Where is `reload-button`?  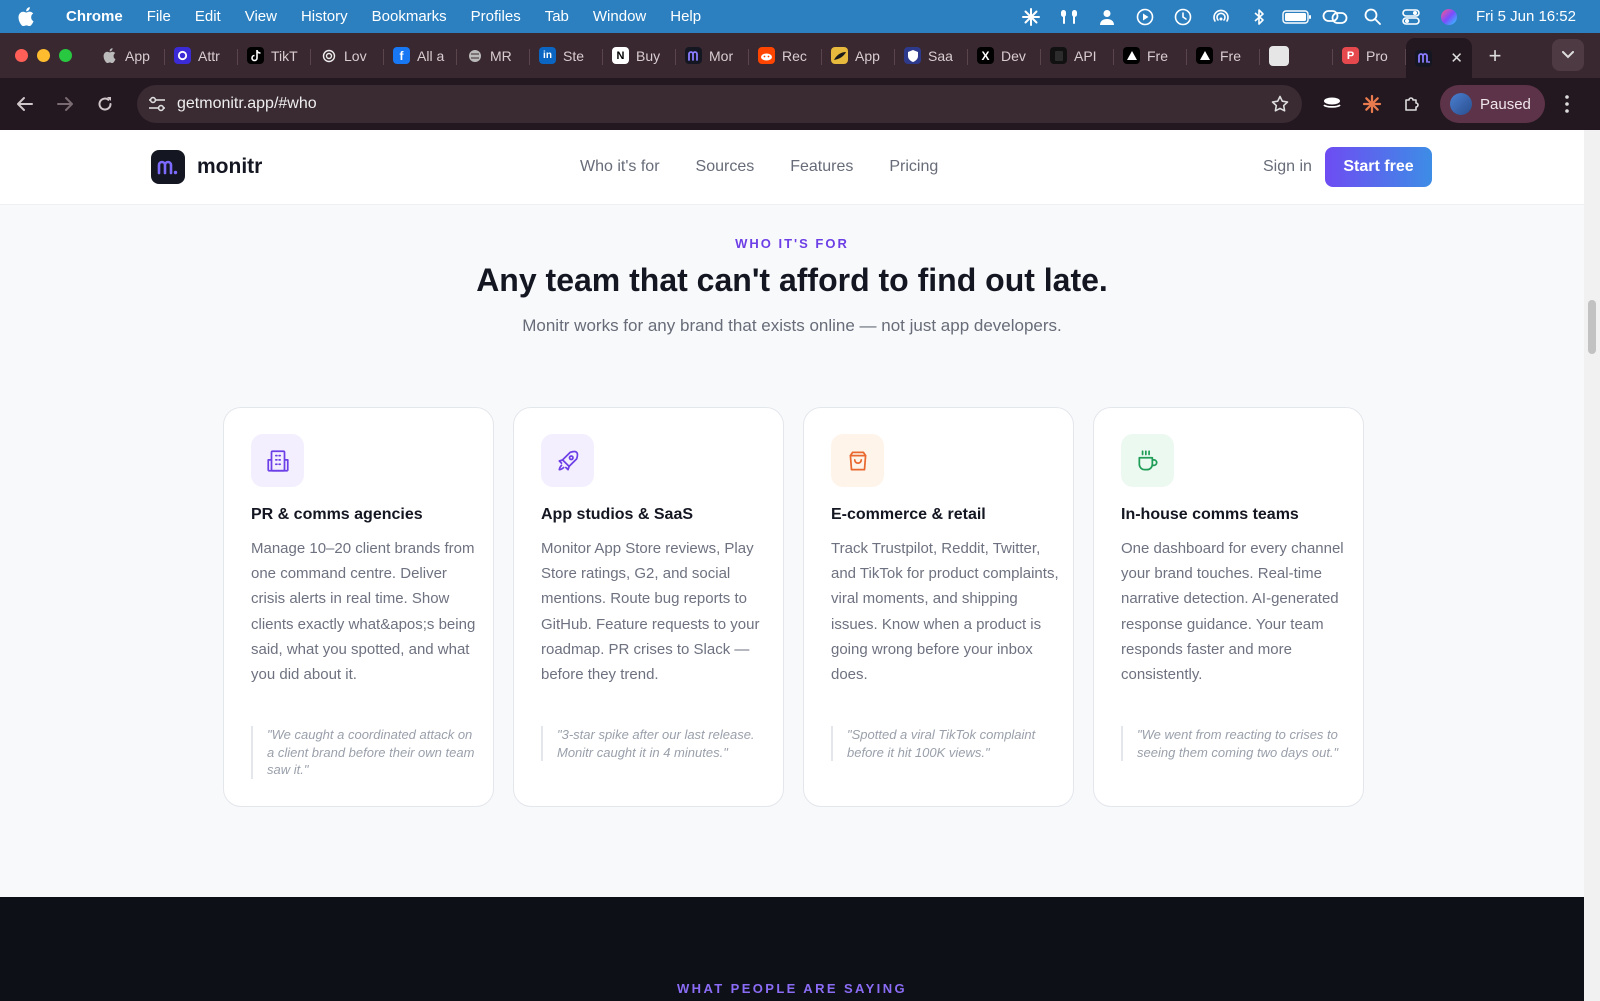 reload-button is located at coordinates (105, 104).